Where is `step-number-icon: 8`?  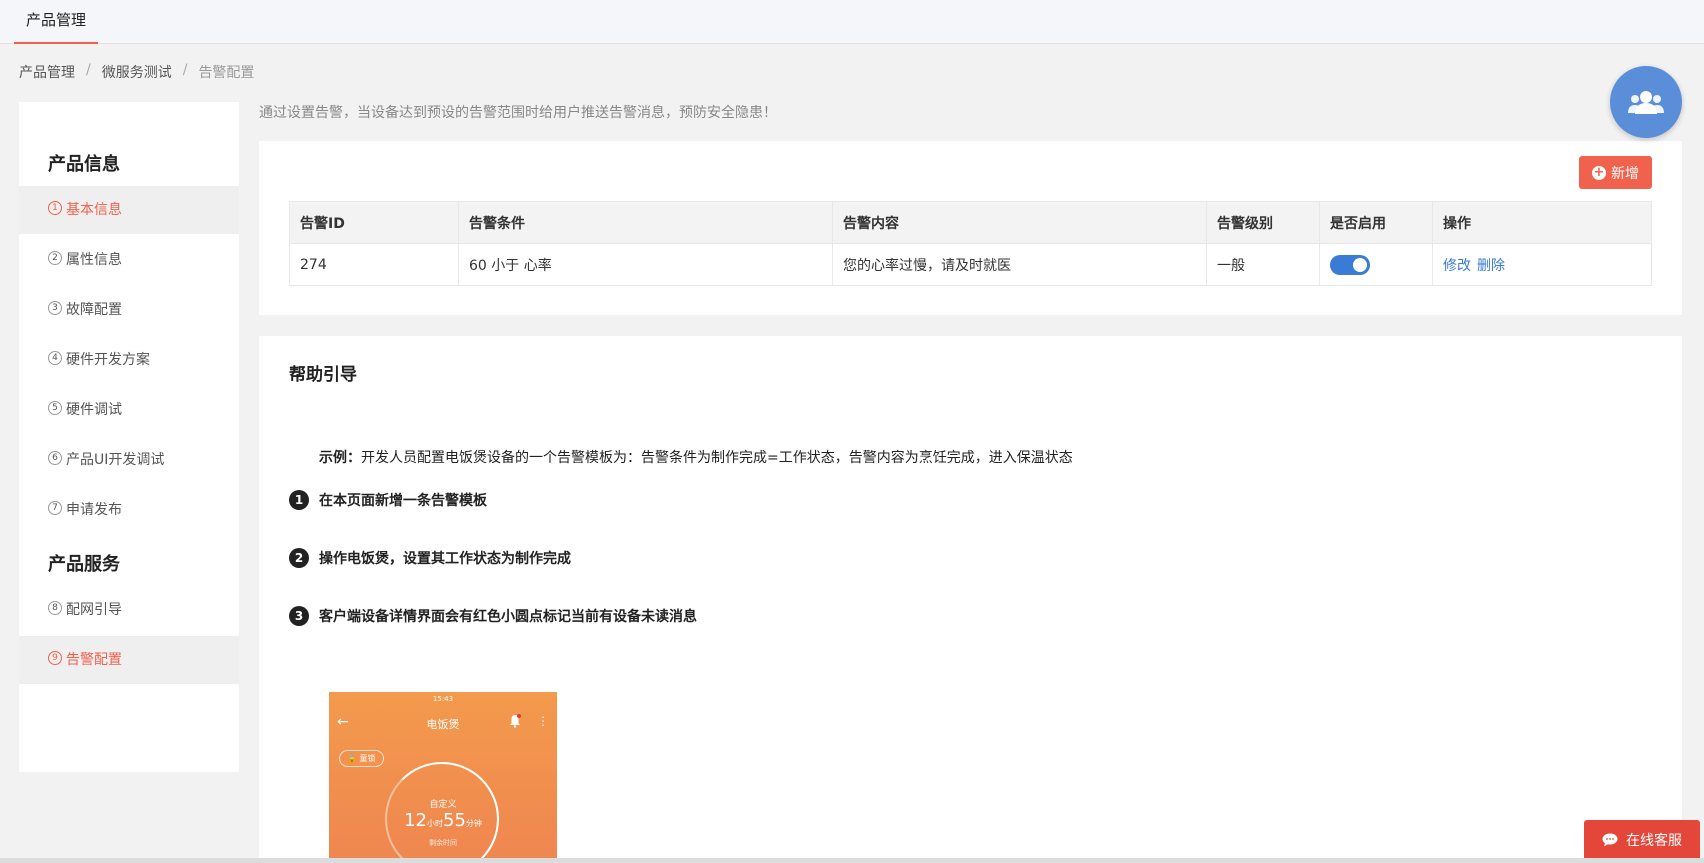
step-number-icon: 8 is located at coordinates (55, 608).